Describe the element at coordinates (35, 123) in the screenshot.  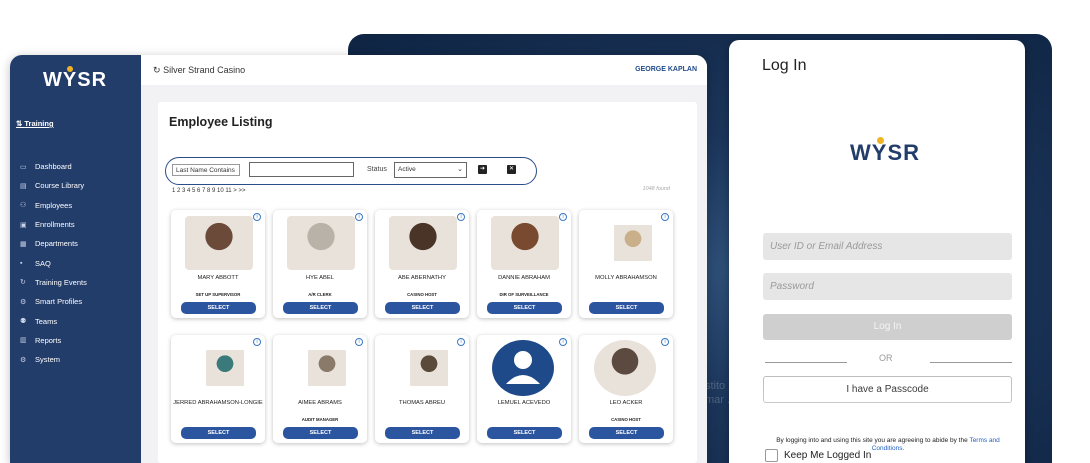
I see `sidebar-section-training: ⇅ Training` at that location.